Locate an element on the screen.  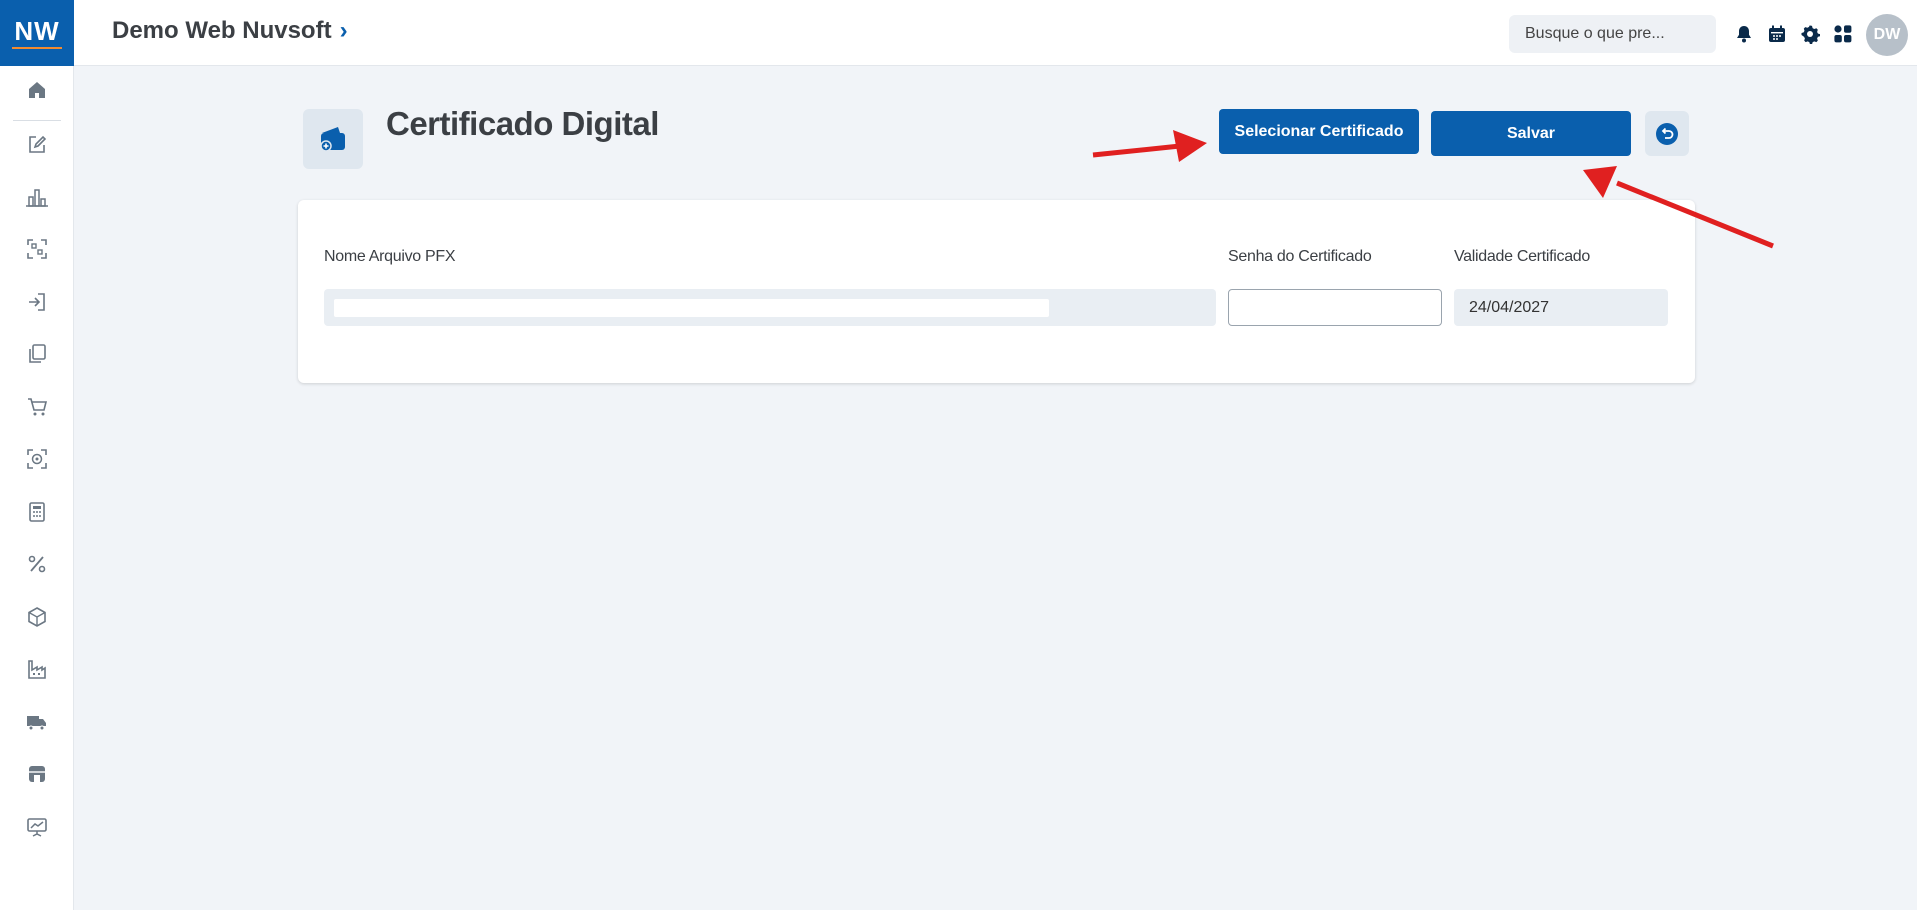
sidebar-item-store is located at coordinates (37, 774).